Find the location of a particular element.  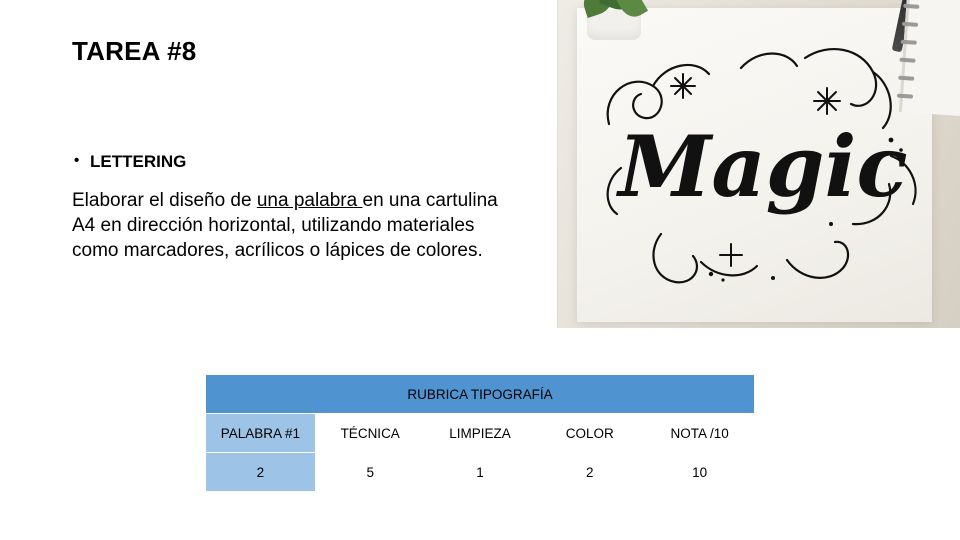

table-header-title: RUBRICA TIPOGRAFÍA is located at coordinates (480, 394).